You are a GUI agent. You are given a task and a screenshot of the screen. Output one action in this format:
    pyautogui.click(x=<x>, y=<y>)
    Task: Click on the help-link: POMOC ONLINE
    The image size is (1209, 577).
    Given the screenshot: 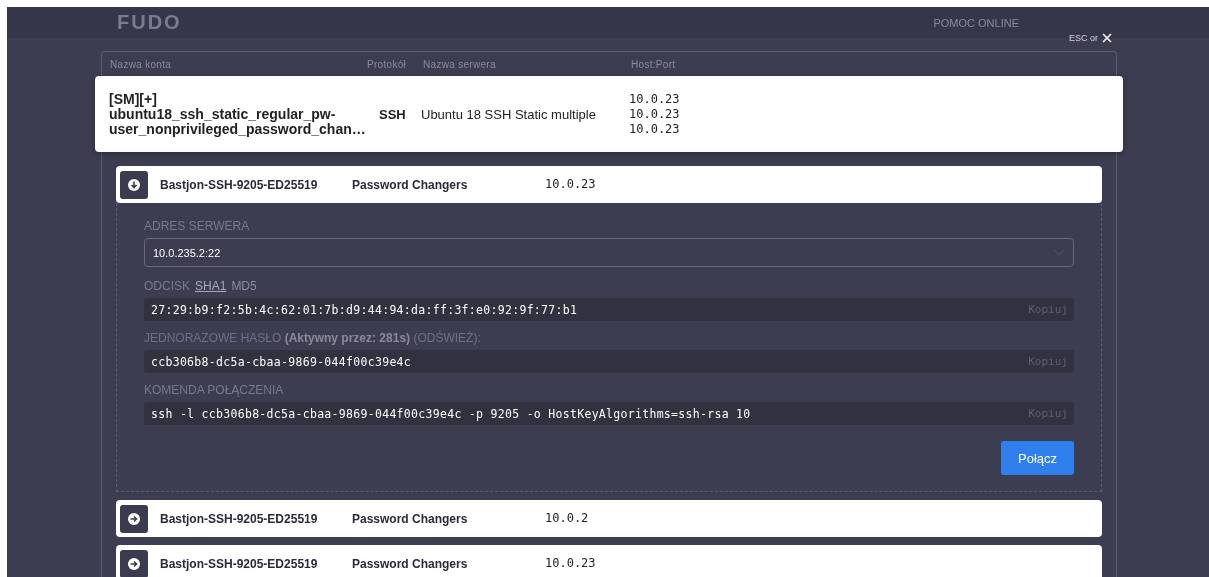 What is the action you would take?
    pyautogui.click(x=976, y=22)
    